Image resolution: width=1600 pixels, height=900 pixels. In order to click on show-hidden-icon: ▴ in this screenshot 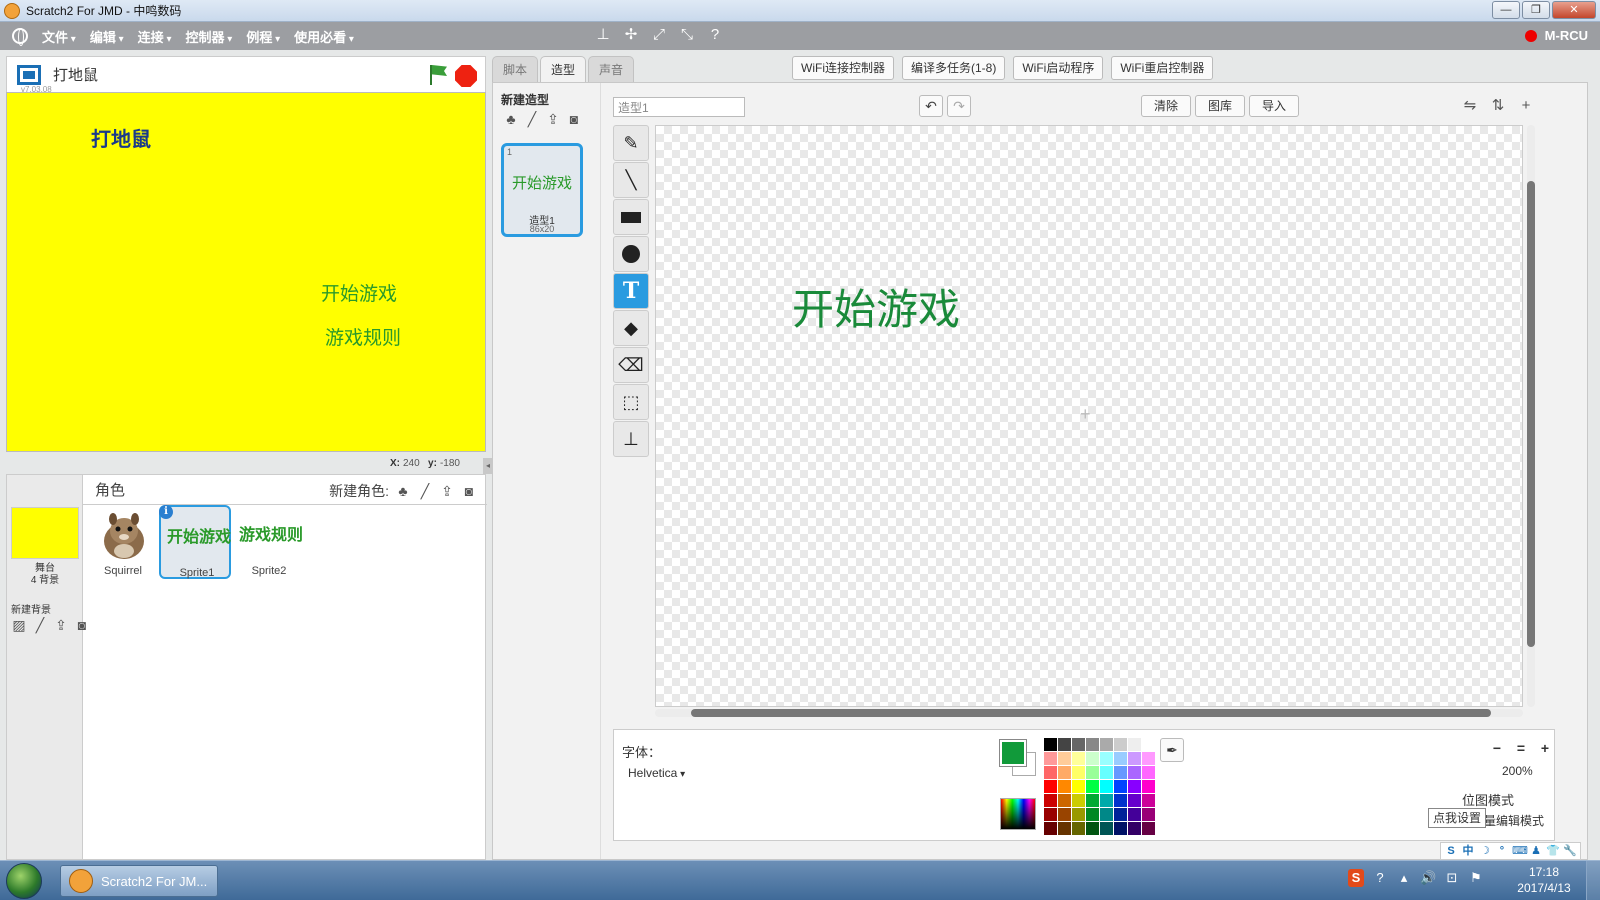, I will do `click(1404, 878)`.